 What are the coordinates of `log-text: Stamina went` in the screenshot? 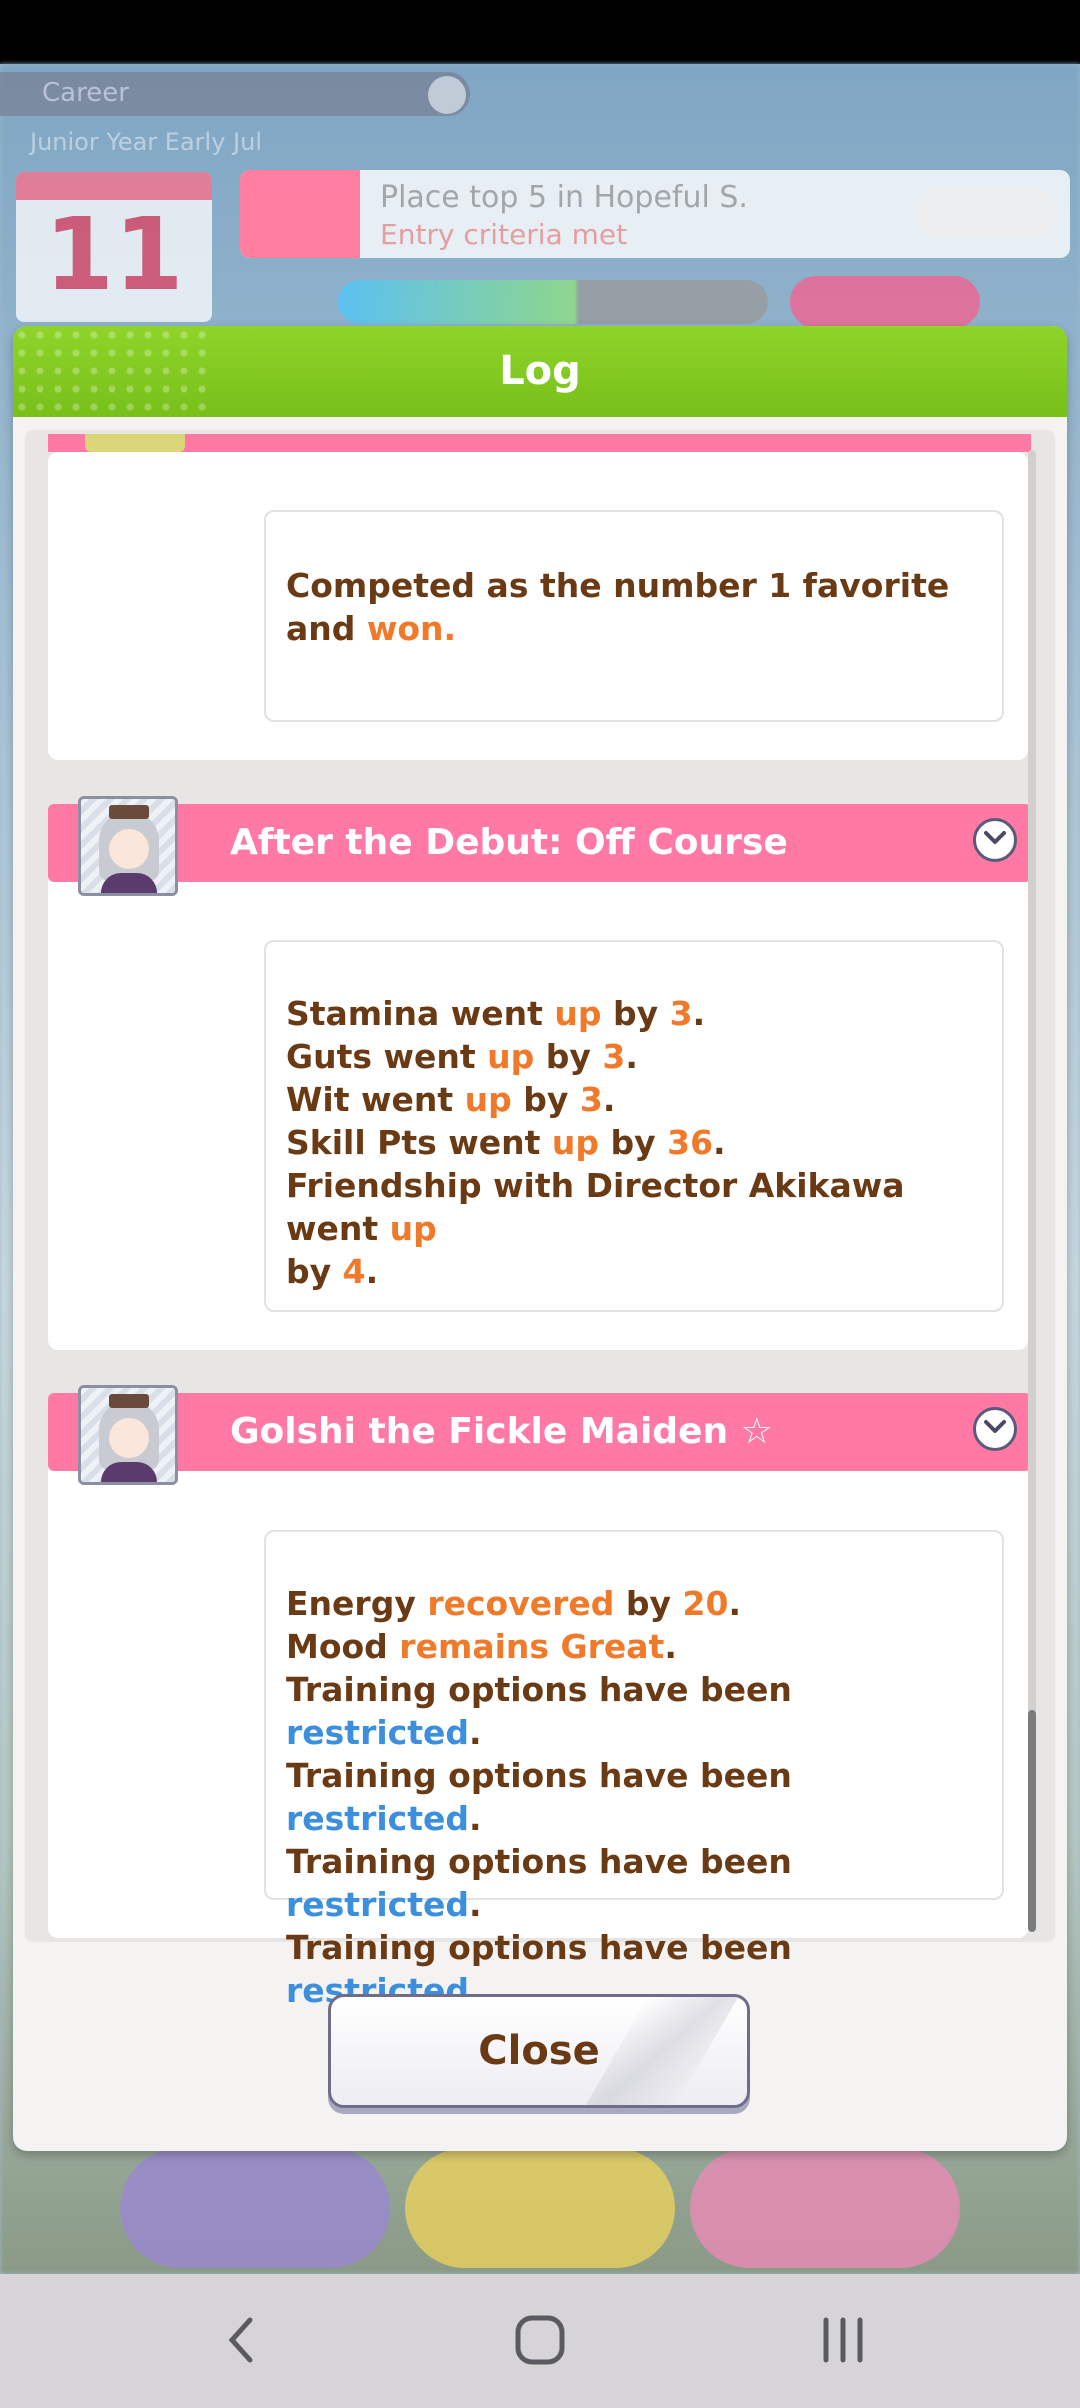 It's located at (420, 1013).